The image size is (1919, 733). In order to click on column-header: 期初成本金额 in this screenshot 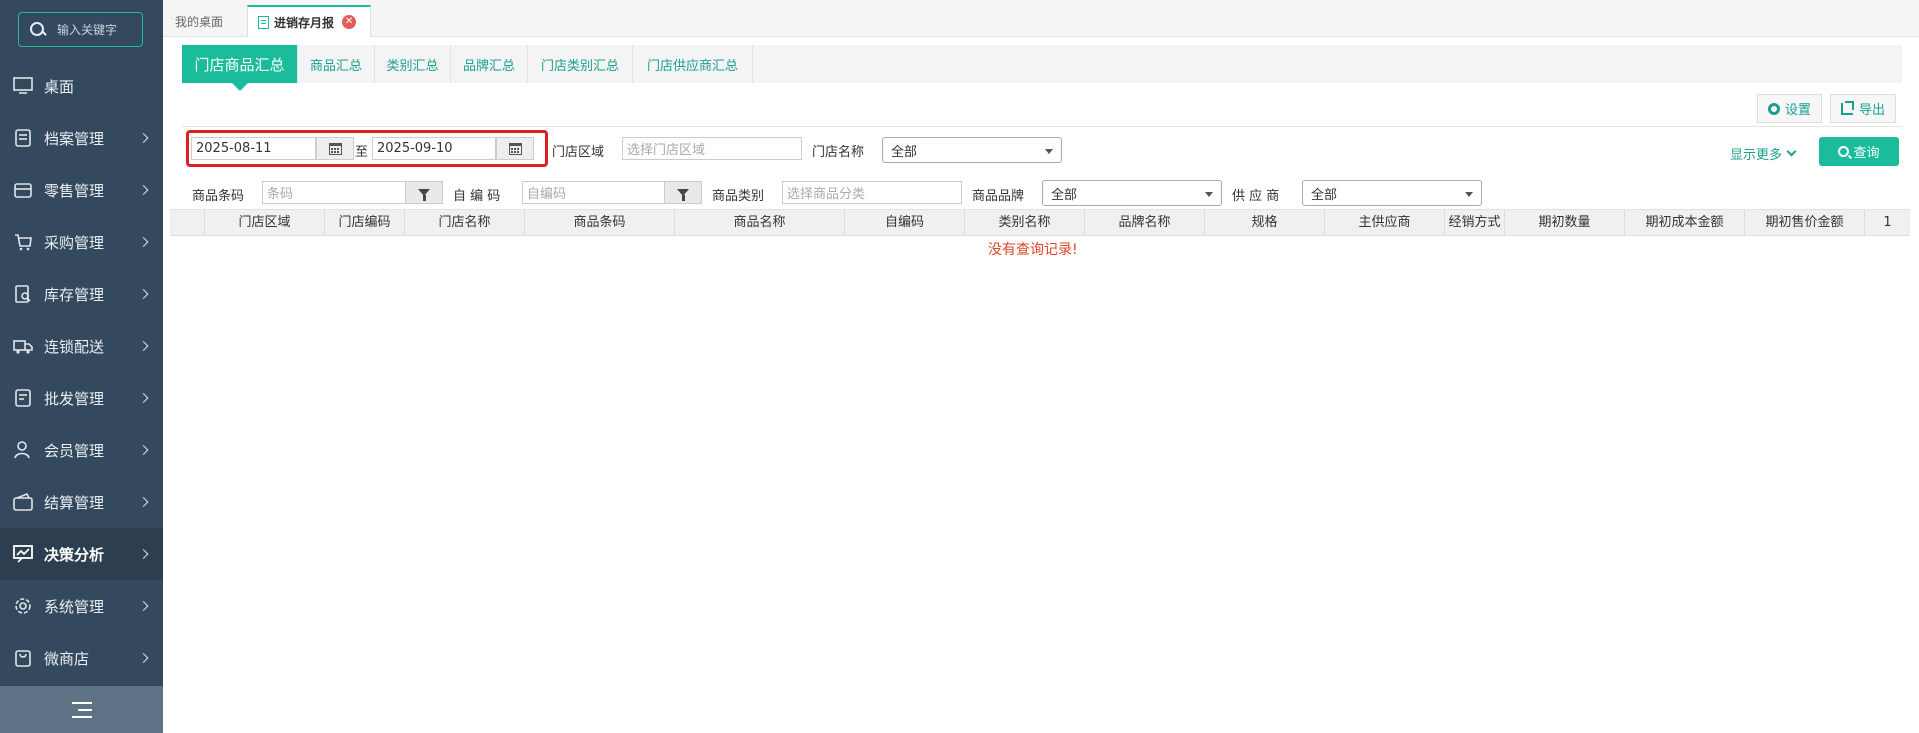, I will do `click(1685, 223)`.